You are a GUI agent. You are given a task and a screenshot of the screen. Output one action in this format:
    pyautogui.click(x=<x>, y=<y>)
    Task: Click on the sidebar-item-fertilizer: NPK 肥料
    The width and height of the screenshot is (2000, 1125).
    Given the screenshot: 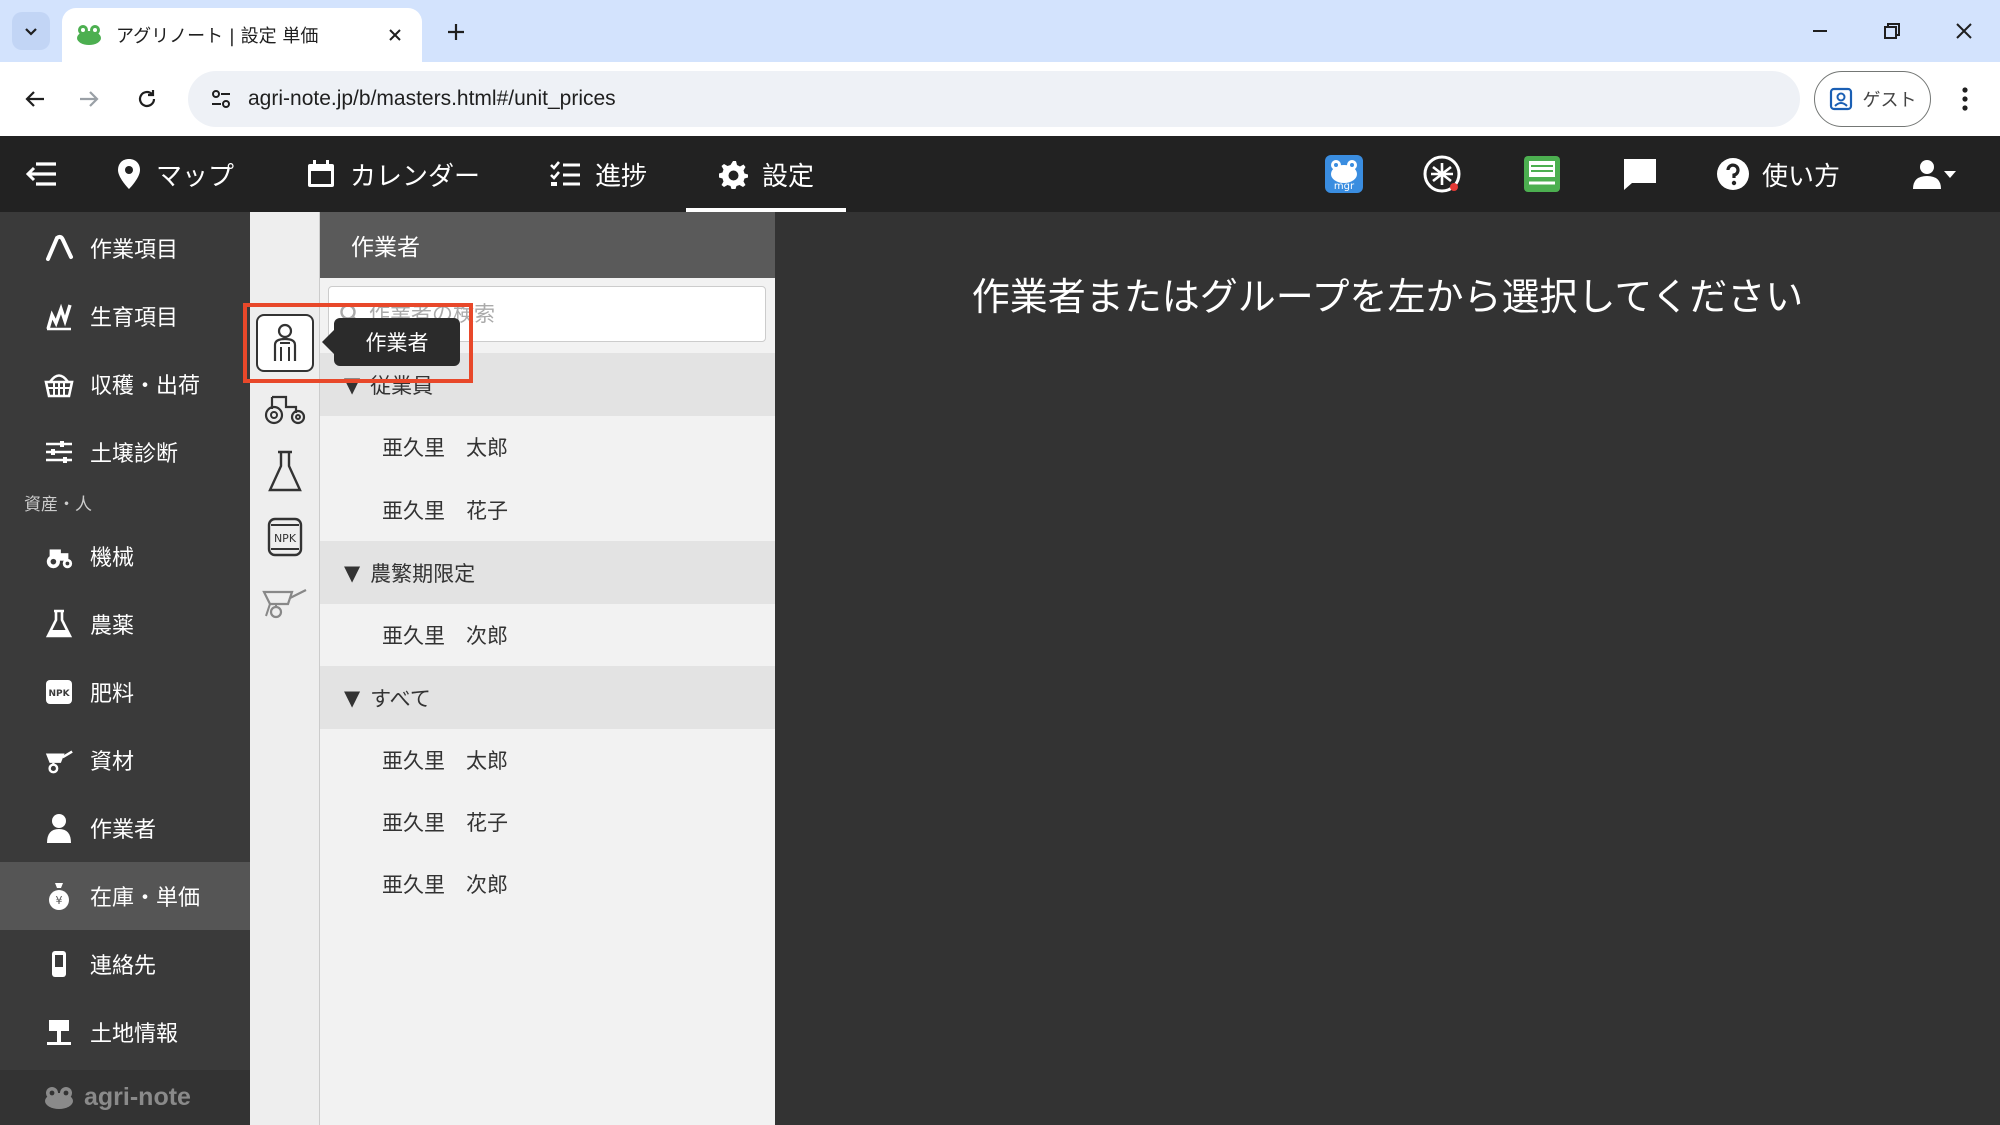 What is the action you would take?
    pyautogui.click(x=125, y=692)
    